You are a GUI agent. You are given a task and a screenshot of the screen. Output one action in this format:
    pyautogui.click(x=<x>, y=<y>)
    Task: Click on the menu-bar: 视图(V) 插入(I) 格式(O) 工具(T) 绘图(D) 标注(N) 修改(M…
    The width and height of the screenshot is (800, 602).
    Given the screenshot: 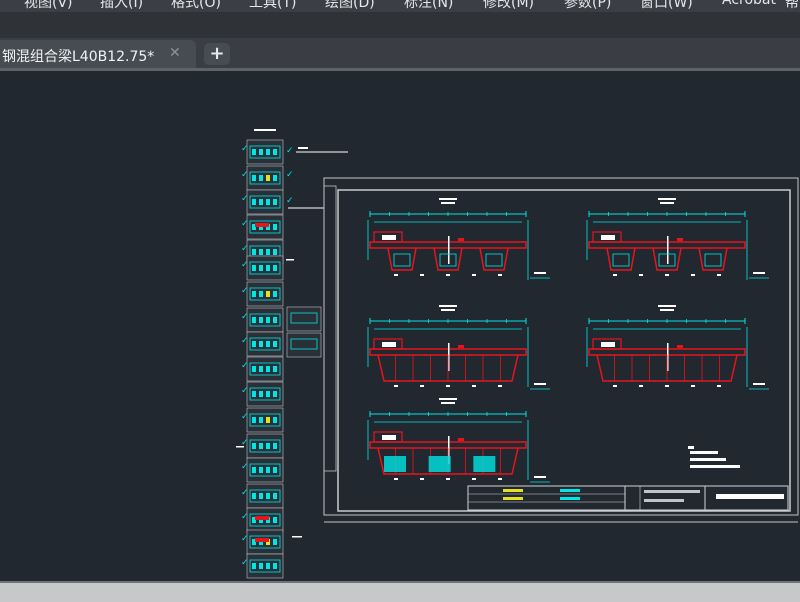 What is the action you would take?
    pyautogui.click(x=400, y=6)
    